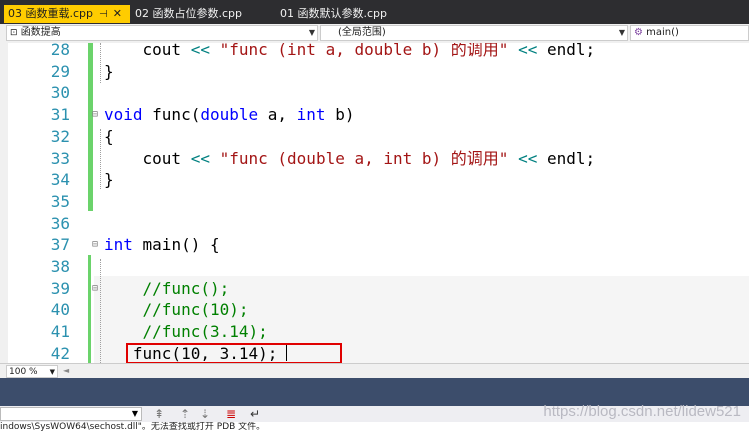 The width and height of the screenshot is (749, 432). Describe the element at coordinates (234, 353) in the screenshot. I see `highlight-annotation-box` at that location.